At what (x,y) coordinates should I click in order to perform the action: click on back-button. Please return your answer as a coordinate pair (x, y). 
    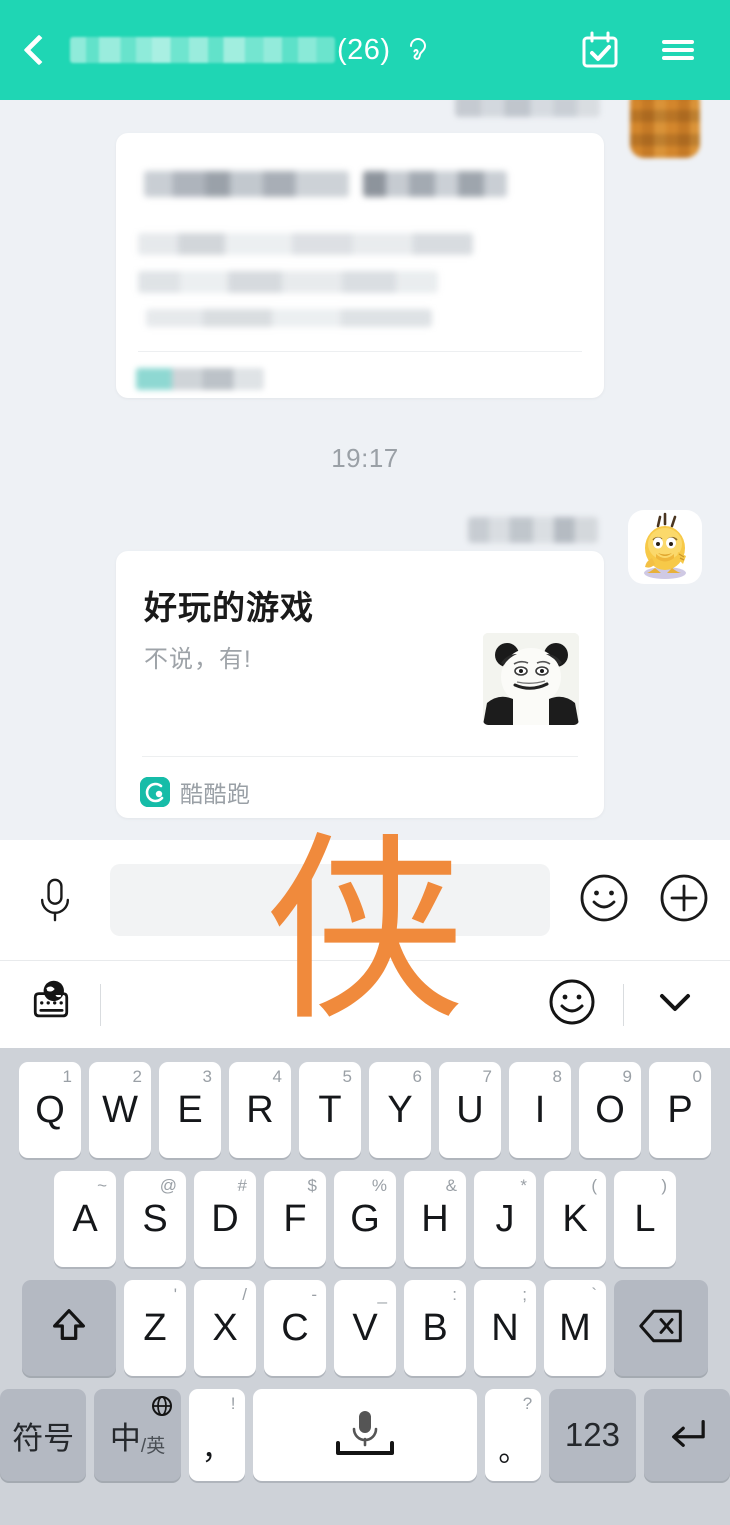
    Looking at the image, I should click on (35, 50).